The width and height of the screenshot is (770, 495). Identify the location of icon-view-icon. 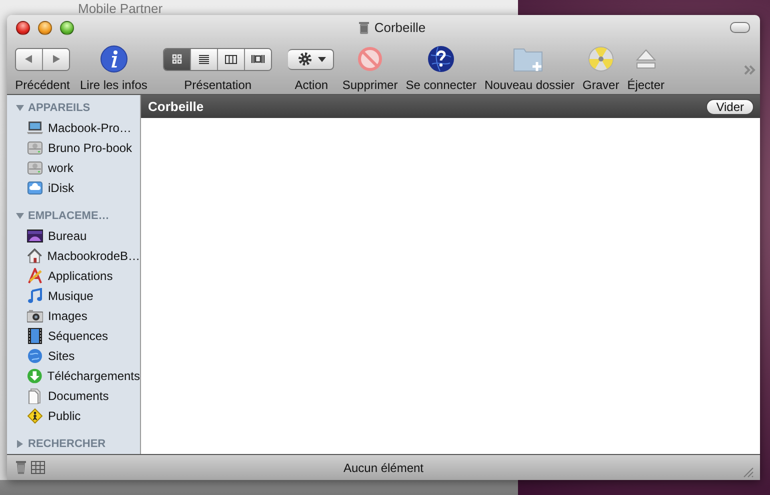
(177, 59).